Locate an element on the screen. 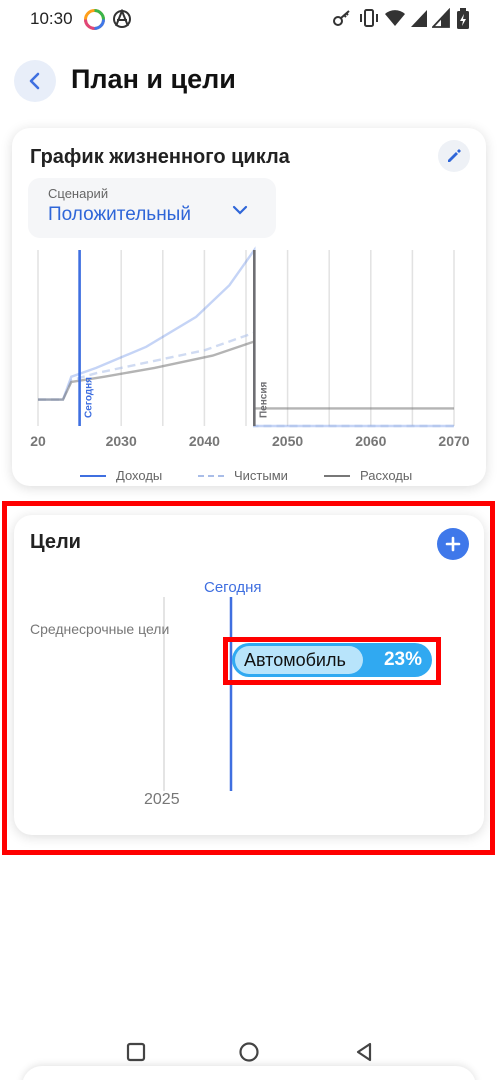 Image resolution: width=498 pixels, height=1080 pixels. status-bar: 10:30 is located at coordinates (249, 20).